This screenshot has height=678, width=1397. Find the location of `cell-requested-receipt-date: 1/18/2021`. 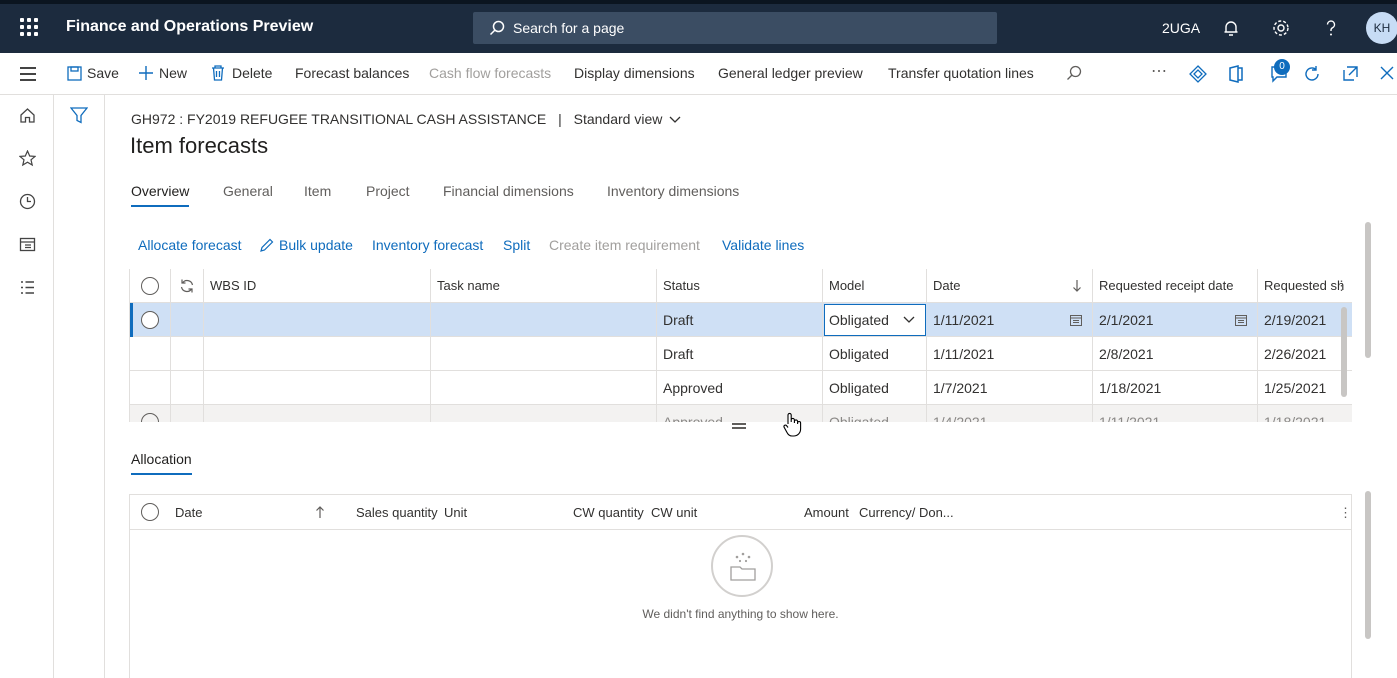

cell-requested-receipt-date: 1/18/2021 is located at coordinates (1175, 388).